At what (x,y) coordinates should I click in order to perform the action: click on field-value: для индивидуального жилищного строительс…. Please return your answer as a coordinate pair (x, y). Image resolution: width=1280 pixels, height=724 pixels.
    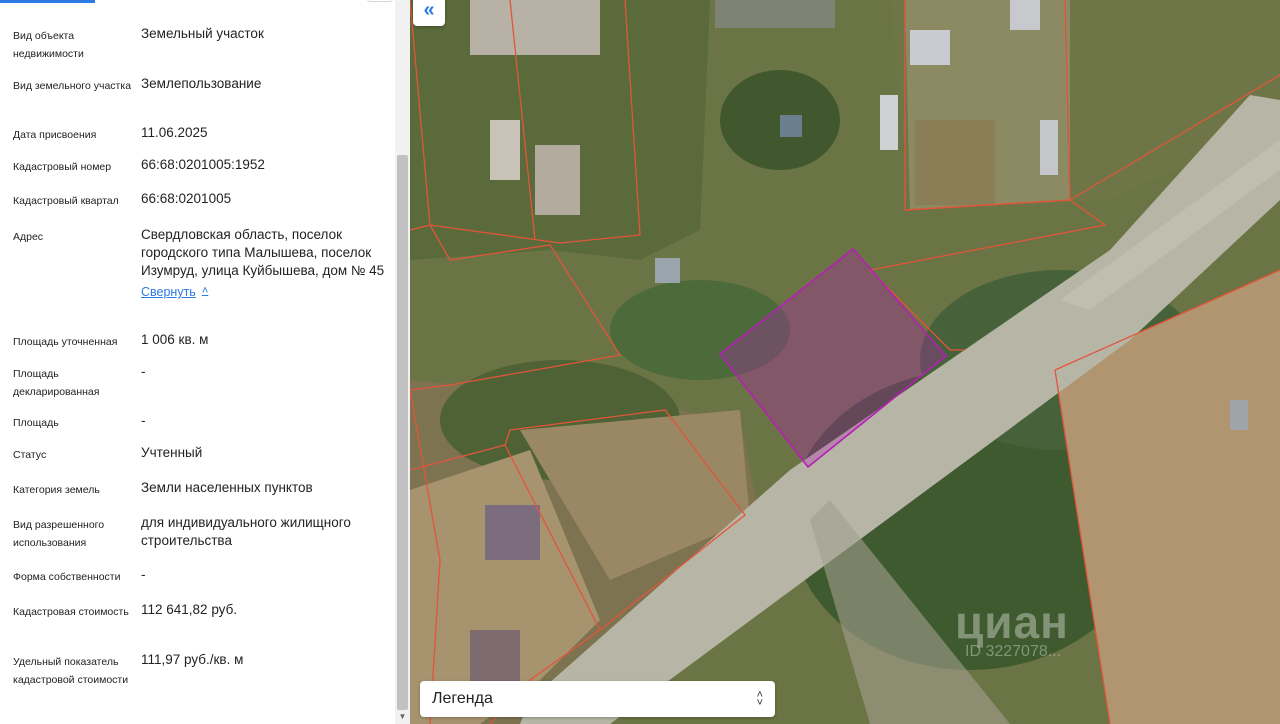
    Looking at the image, I should click on (246, 531).